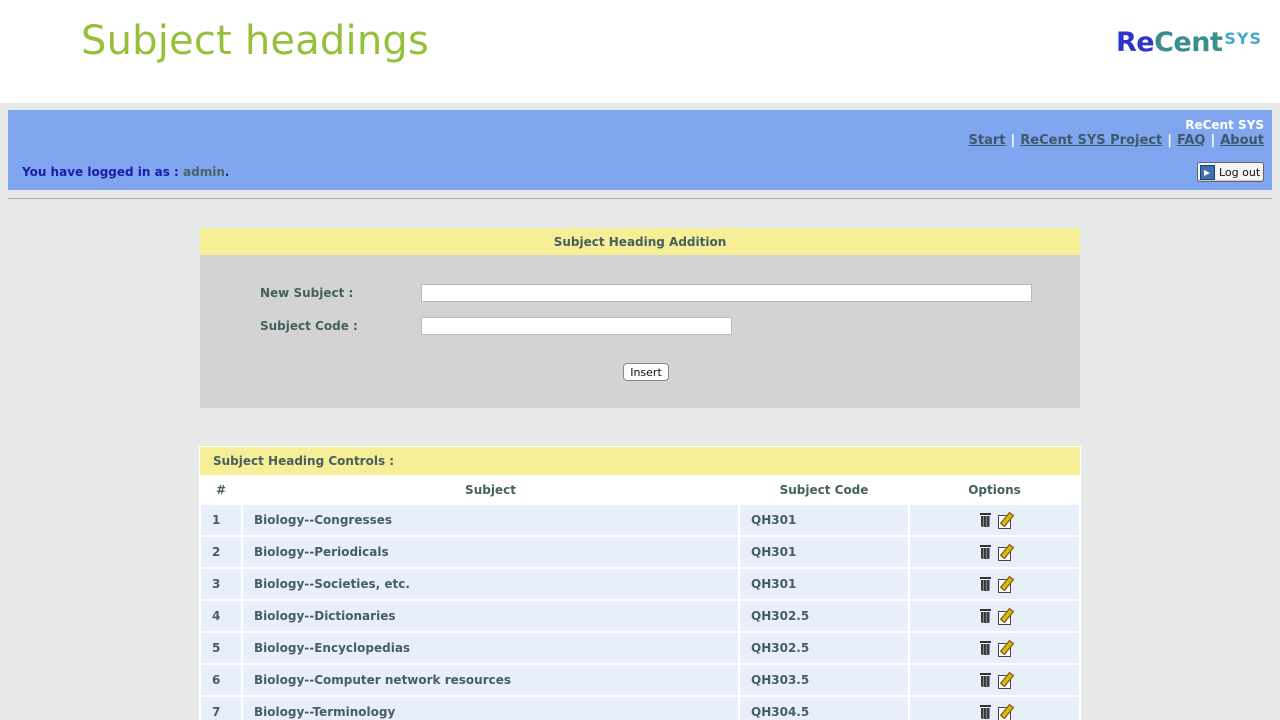 This screenshot has height=720, width=1280. I want to click on table-row: 7 Biology--Terminology QH304.5, so click(640, 708).